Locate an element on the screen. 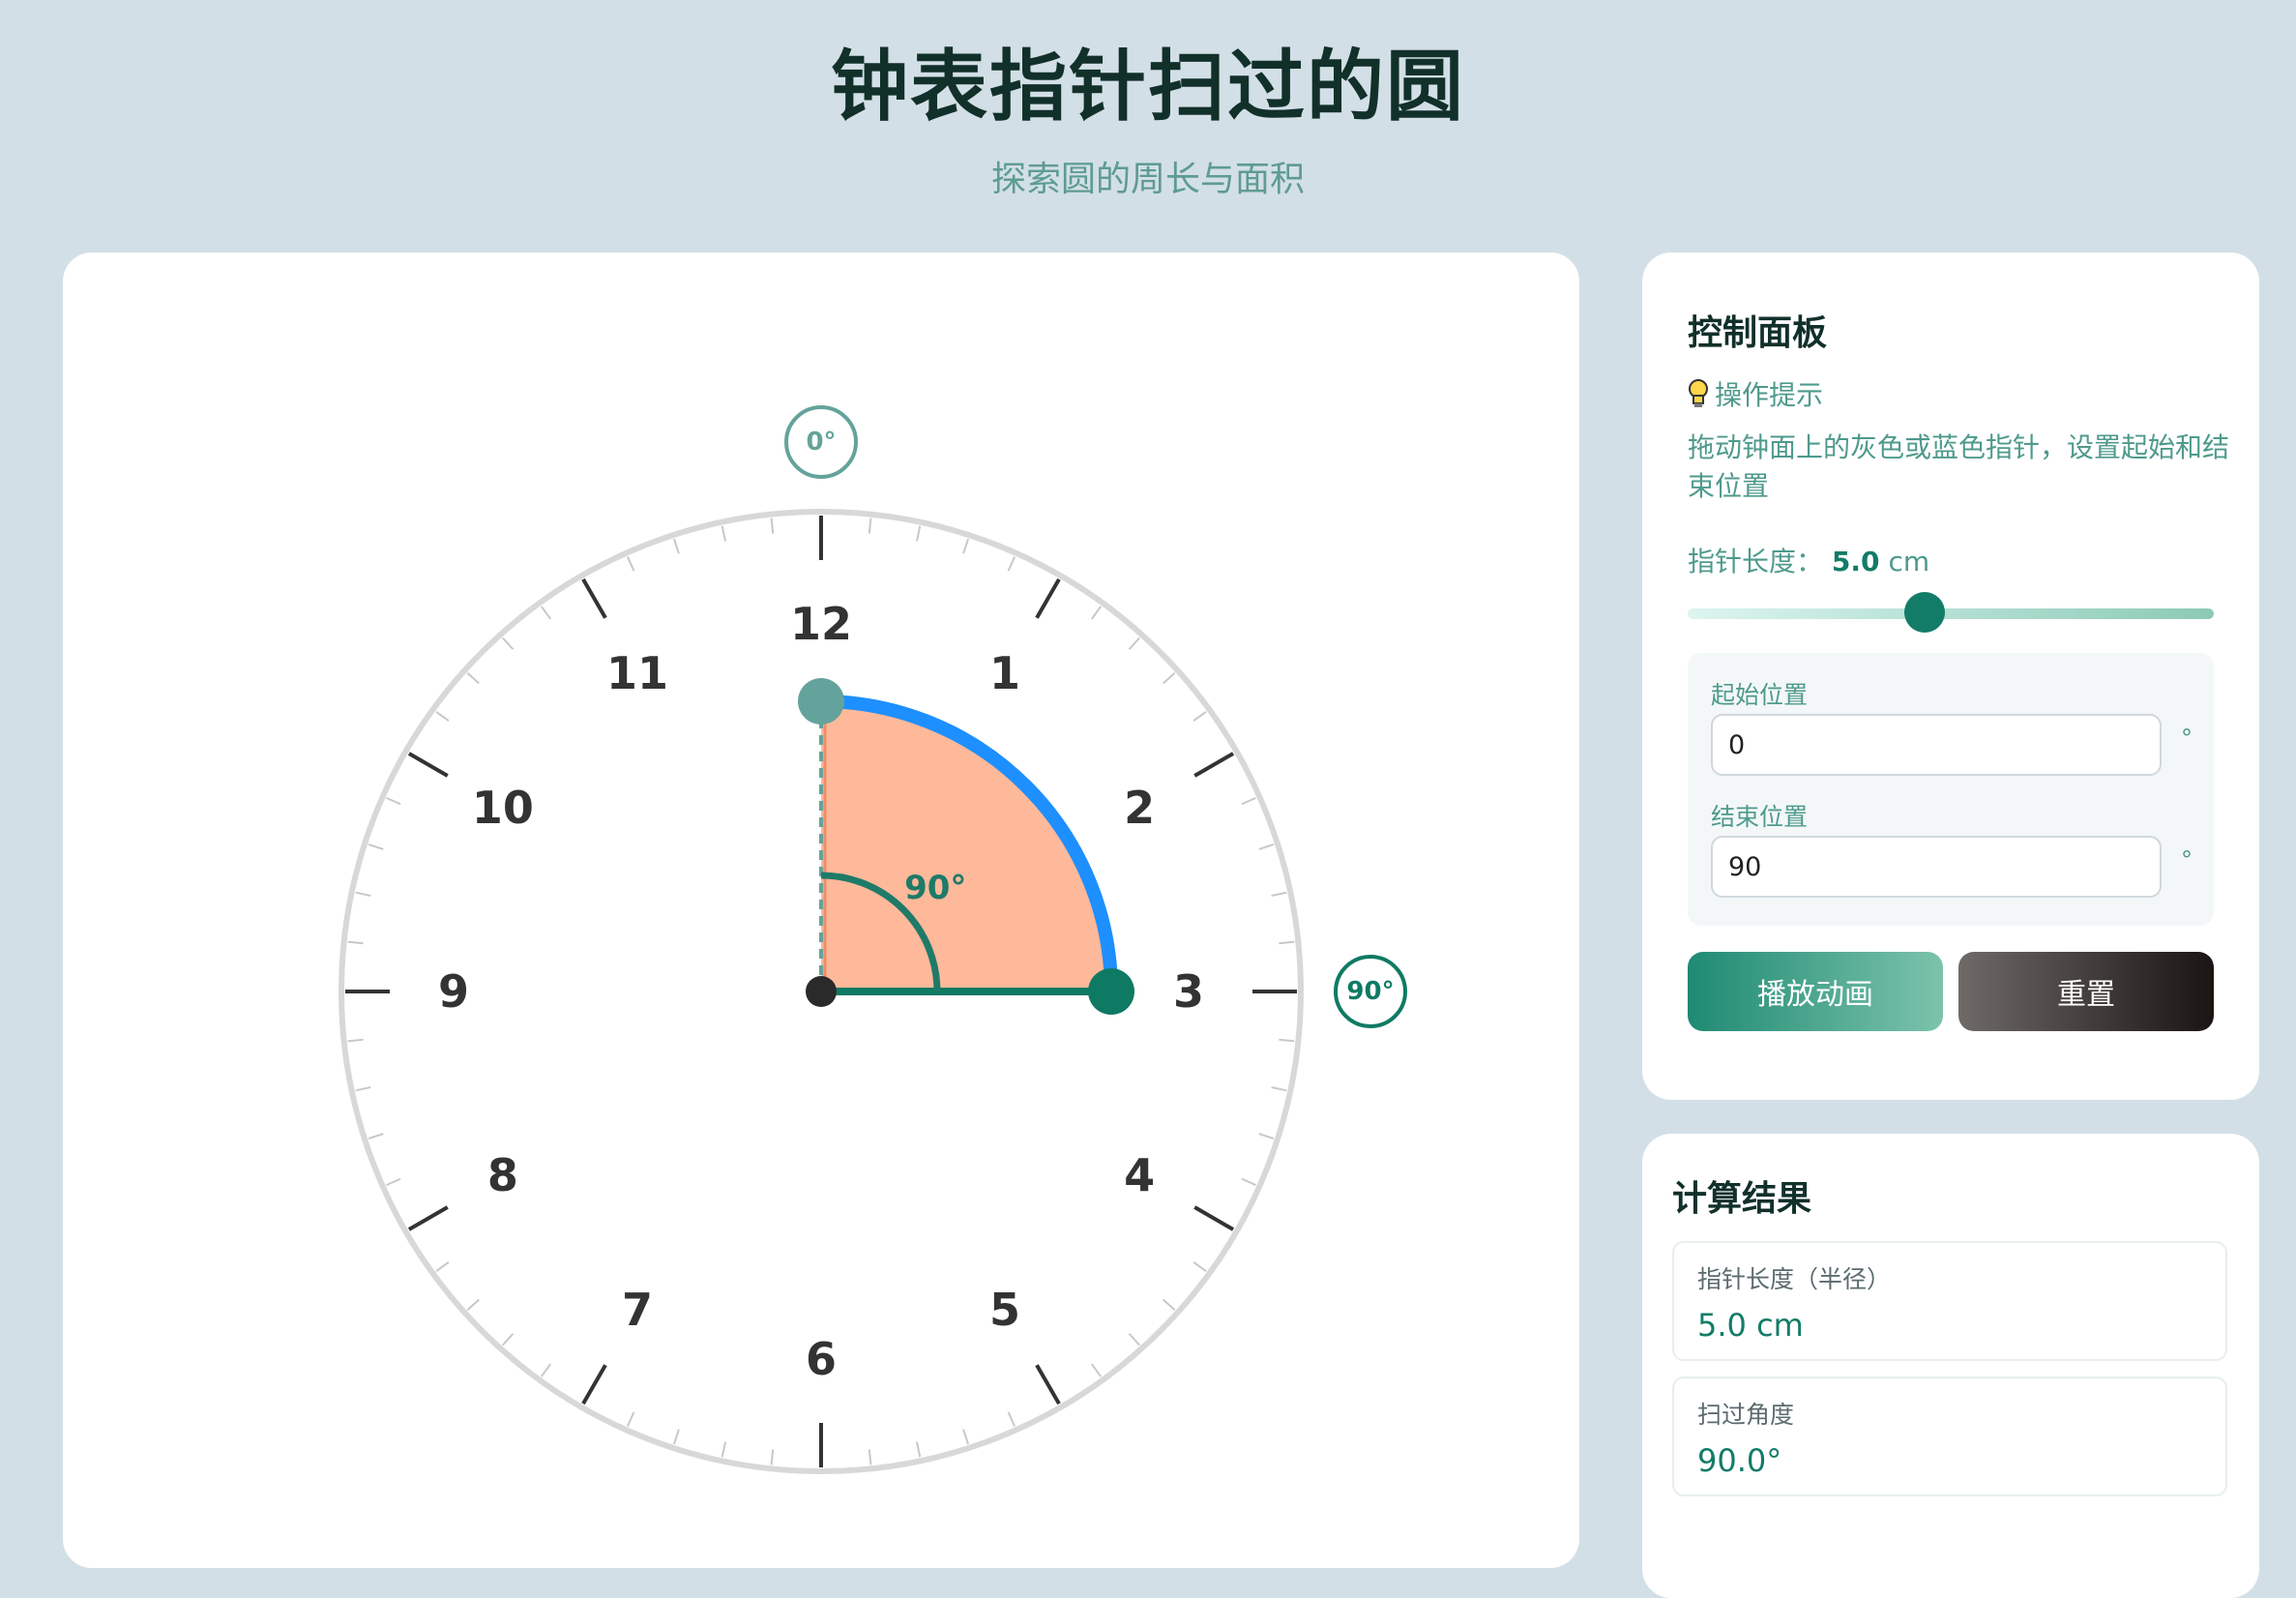 Image resolution: width=2296 pixels, height=1598 pixels. end-hand-handle is located at coordinates (1111, 991).